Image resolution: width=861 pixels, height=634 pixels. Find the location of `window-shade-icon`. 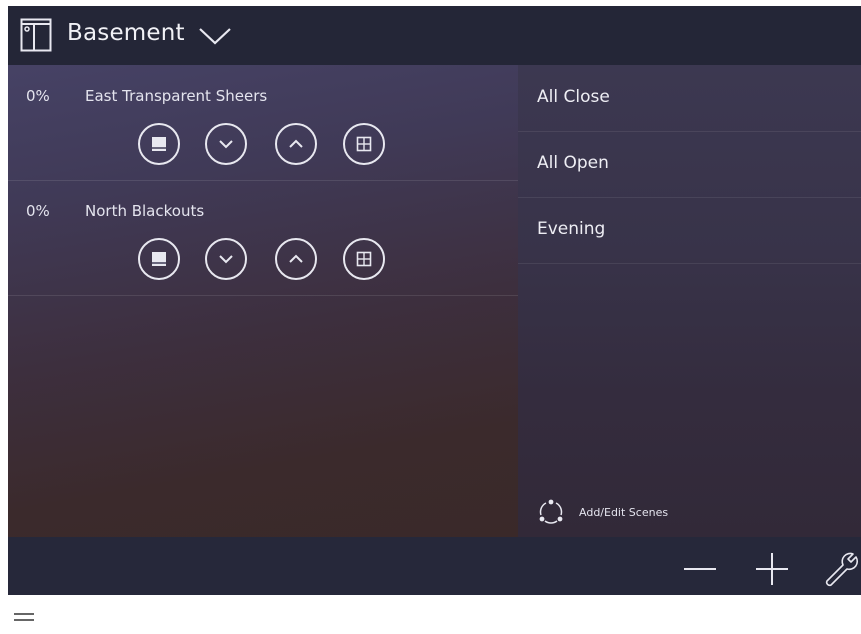

window-shade-icon is located at coordinates (36, 35).